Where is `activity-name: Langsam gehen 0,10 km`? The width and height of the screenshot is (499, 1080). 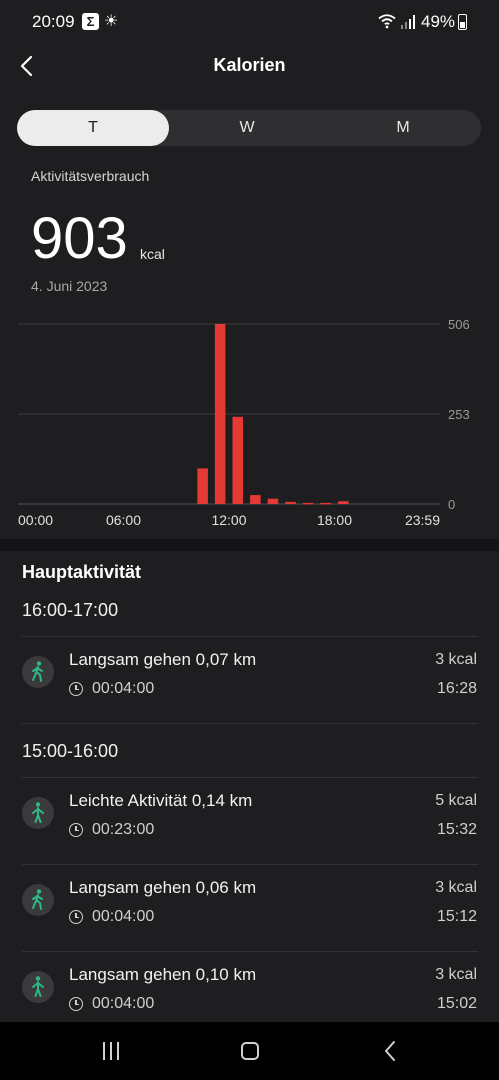 activity-name: Langsam gehen 0,10 km is located at coordinates (163, 974).